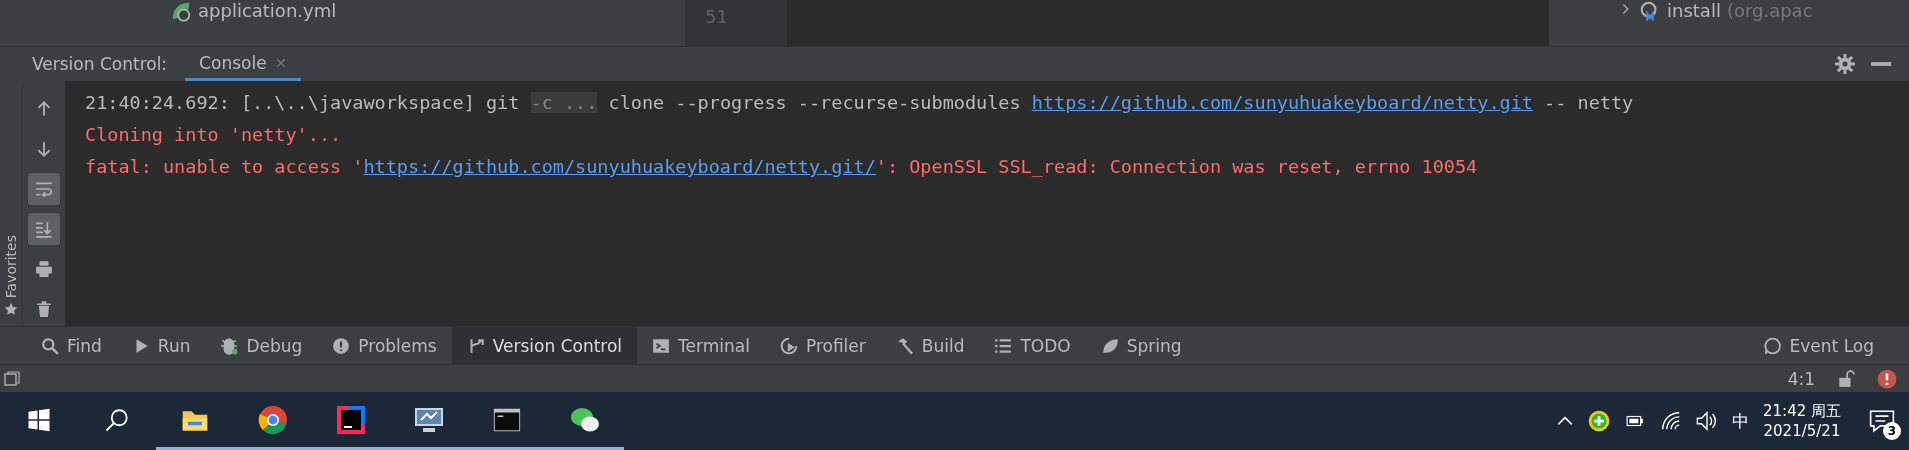  I want to click on error-line: fatal: unable to access 'https://github.com/sunyuhuakeyboard/netty.git/': OpenSSL SSL_read: Connection was reset, errno 10054, so click(782, 167).